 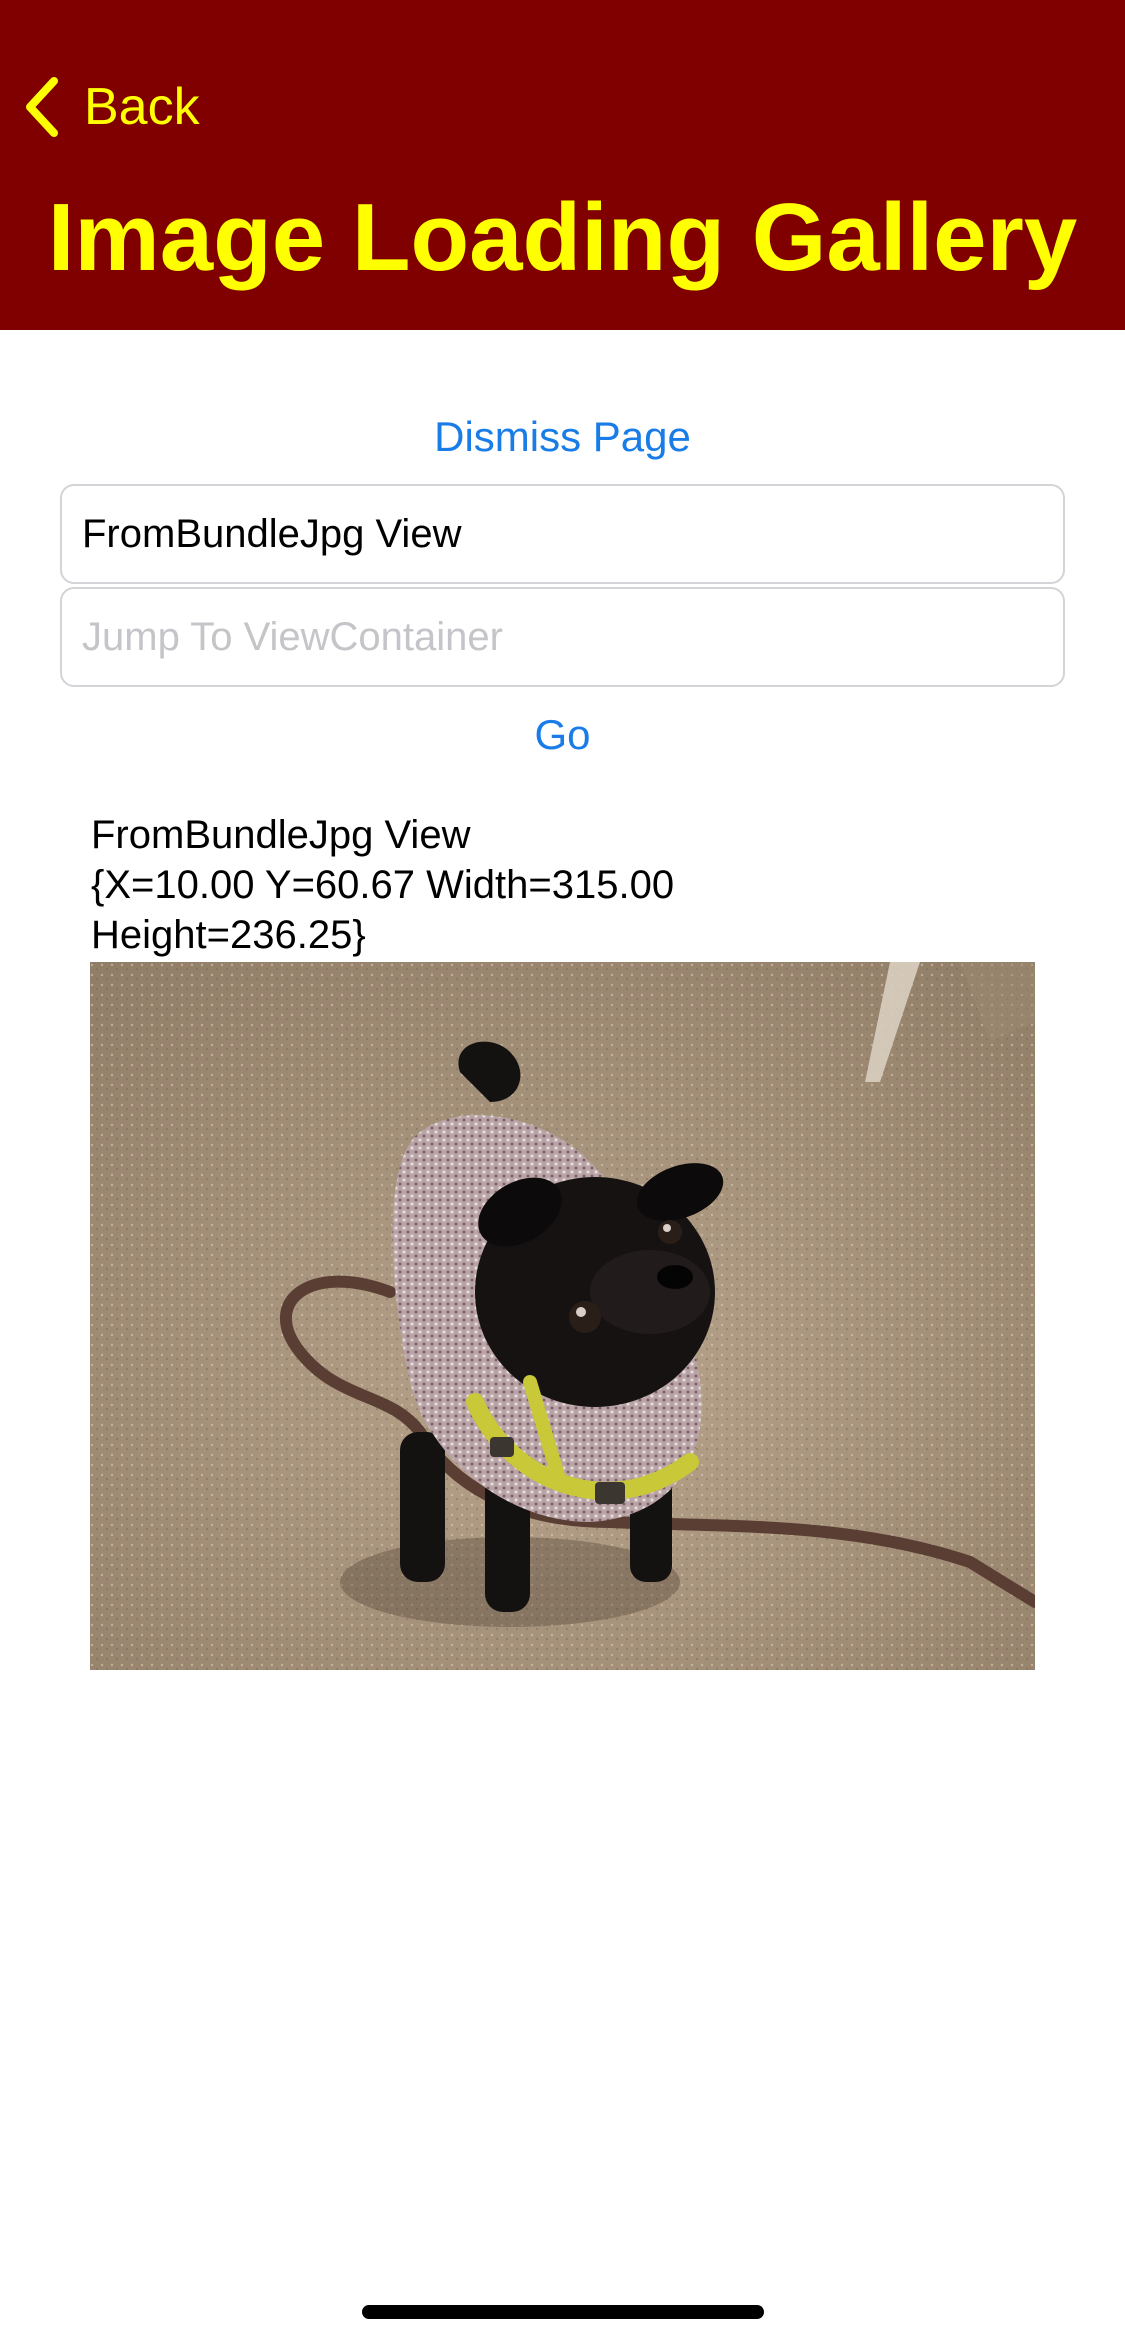 What do you see at coordinates (562, 637) in the screenshot?
I see `jump-to-view-input: Jump To ViewContainer` at bounding box center [562, 637].